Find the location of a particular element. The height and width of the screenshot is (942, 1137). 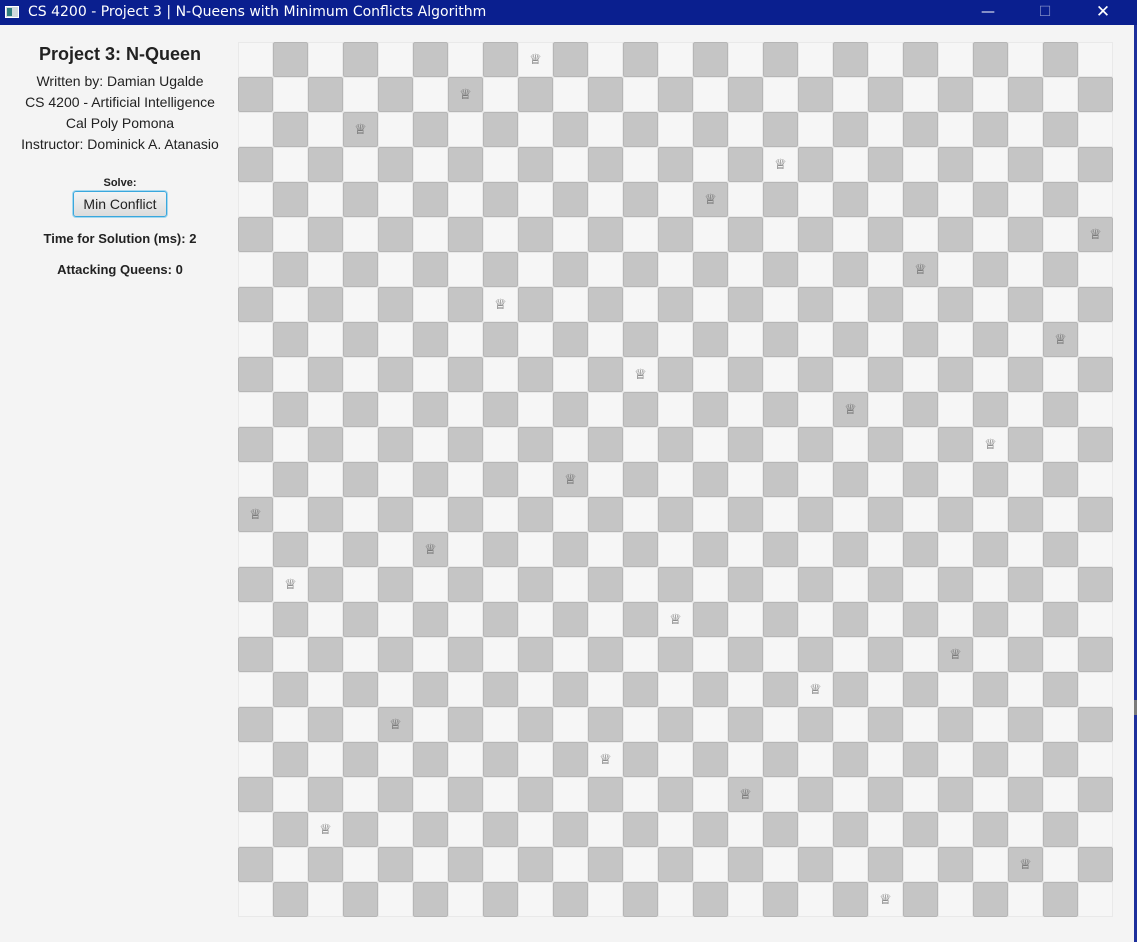

course-label: CS 4200 - Artificial Intelligence is located at coordinates (120, 102).